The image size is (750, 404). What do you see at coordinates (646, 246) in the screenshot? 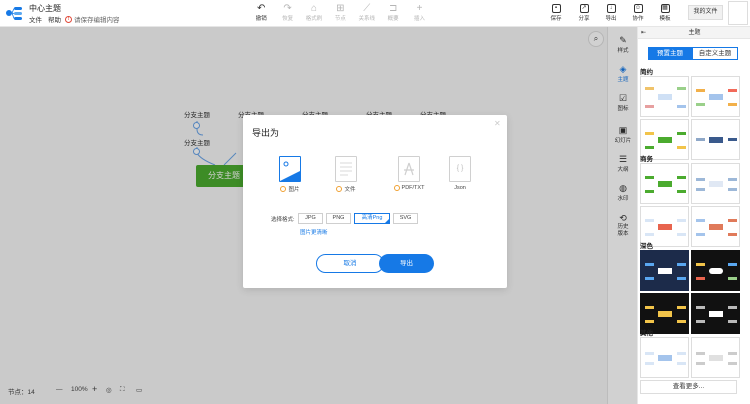
I see `category-dark: 深色` at bounding box center [646, 246].